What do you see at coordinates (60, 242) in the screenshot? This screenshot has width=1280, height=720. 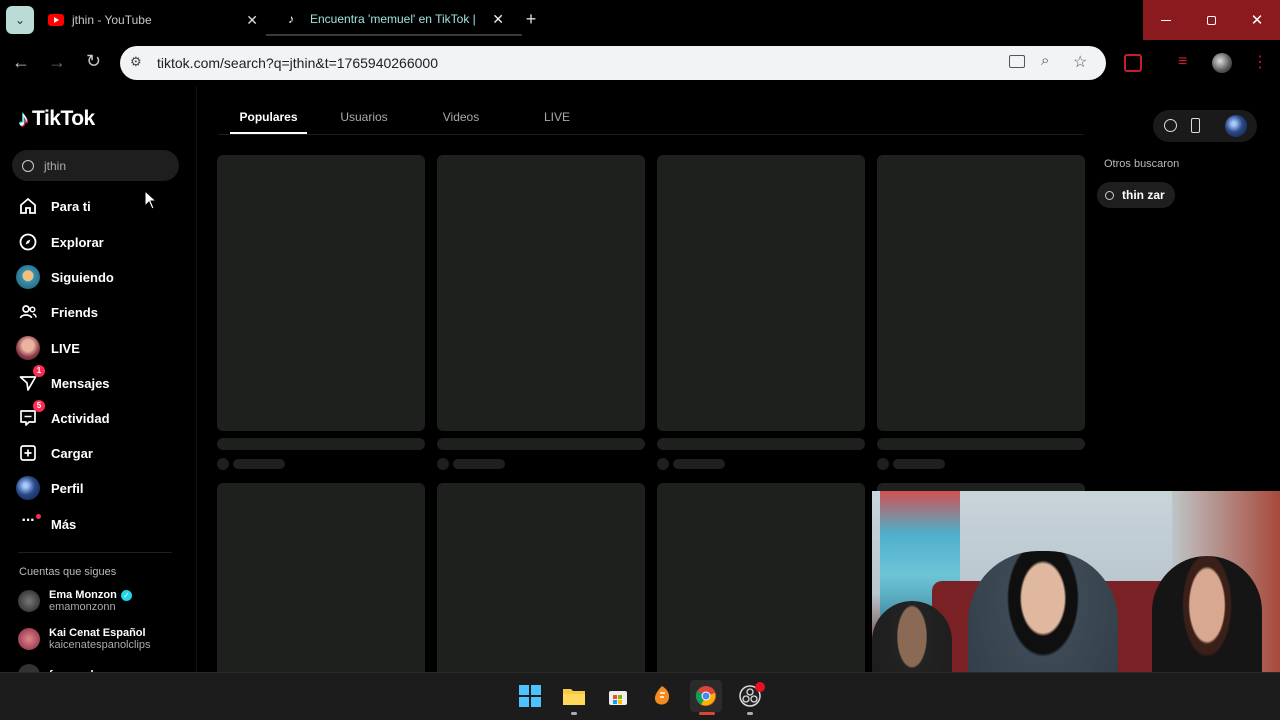 I see `nav-explorar: Explorar` at bounding box center [60, 242].